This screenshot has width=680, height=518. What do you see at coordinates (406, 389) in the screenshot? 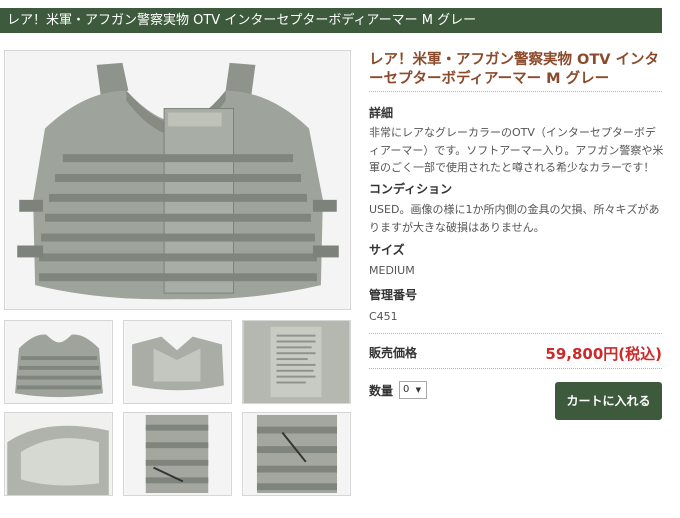
I see `quantity-value: 0` at bounding box center [406, 389].